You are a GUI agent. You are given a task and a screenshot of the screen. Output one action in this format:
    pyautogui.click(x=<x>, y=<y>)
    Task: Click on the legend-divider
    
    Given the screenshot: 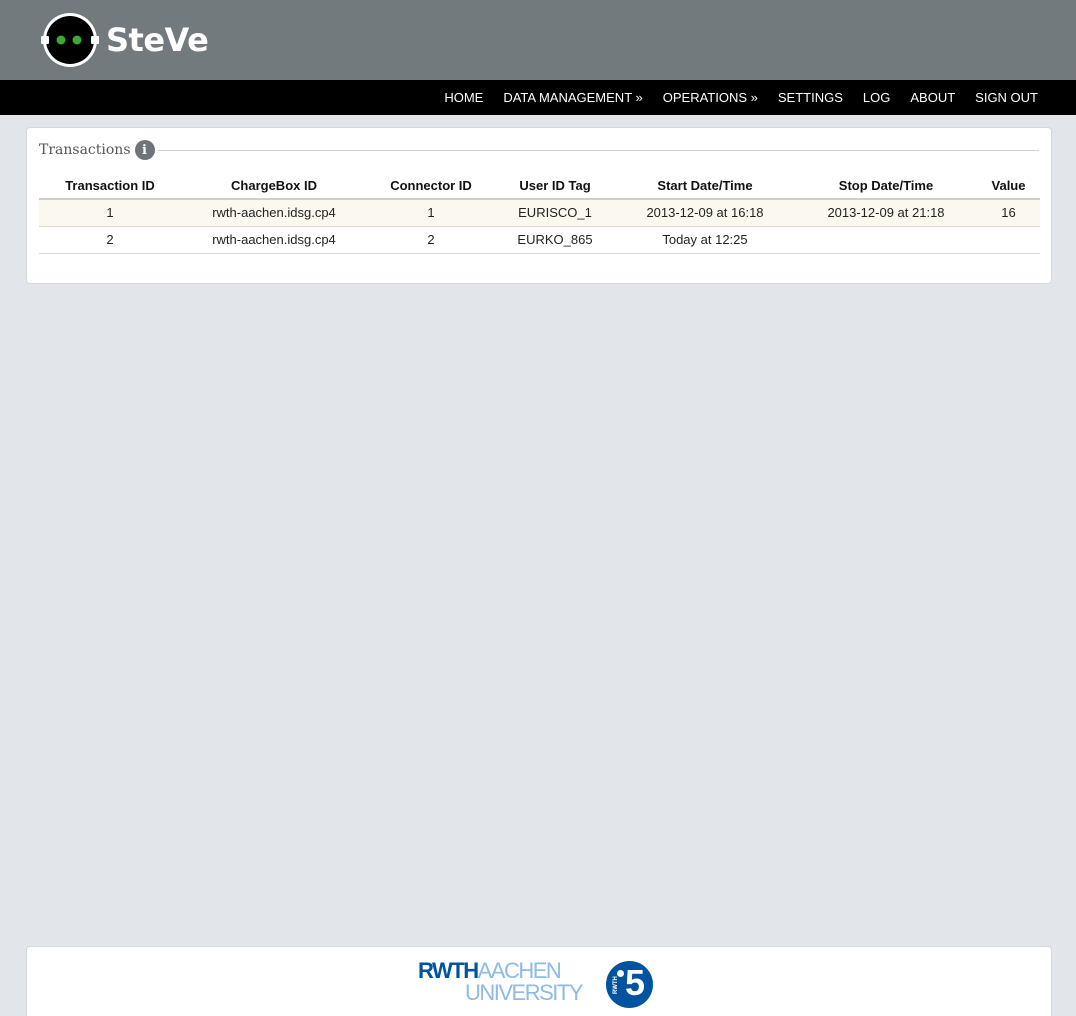 What is the action you would take?
    pyautogui.click(x=598, y=150)
    